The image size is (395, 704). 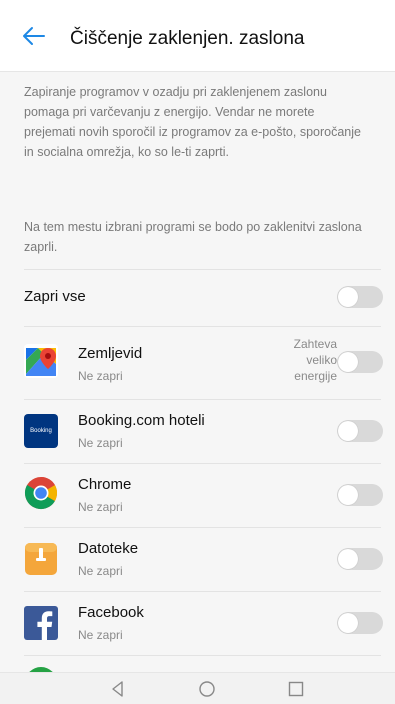 What do you see at coordinates (41, 493) in the screenshot?
I see `chrome-icon` at bounding box center [41, 493].